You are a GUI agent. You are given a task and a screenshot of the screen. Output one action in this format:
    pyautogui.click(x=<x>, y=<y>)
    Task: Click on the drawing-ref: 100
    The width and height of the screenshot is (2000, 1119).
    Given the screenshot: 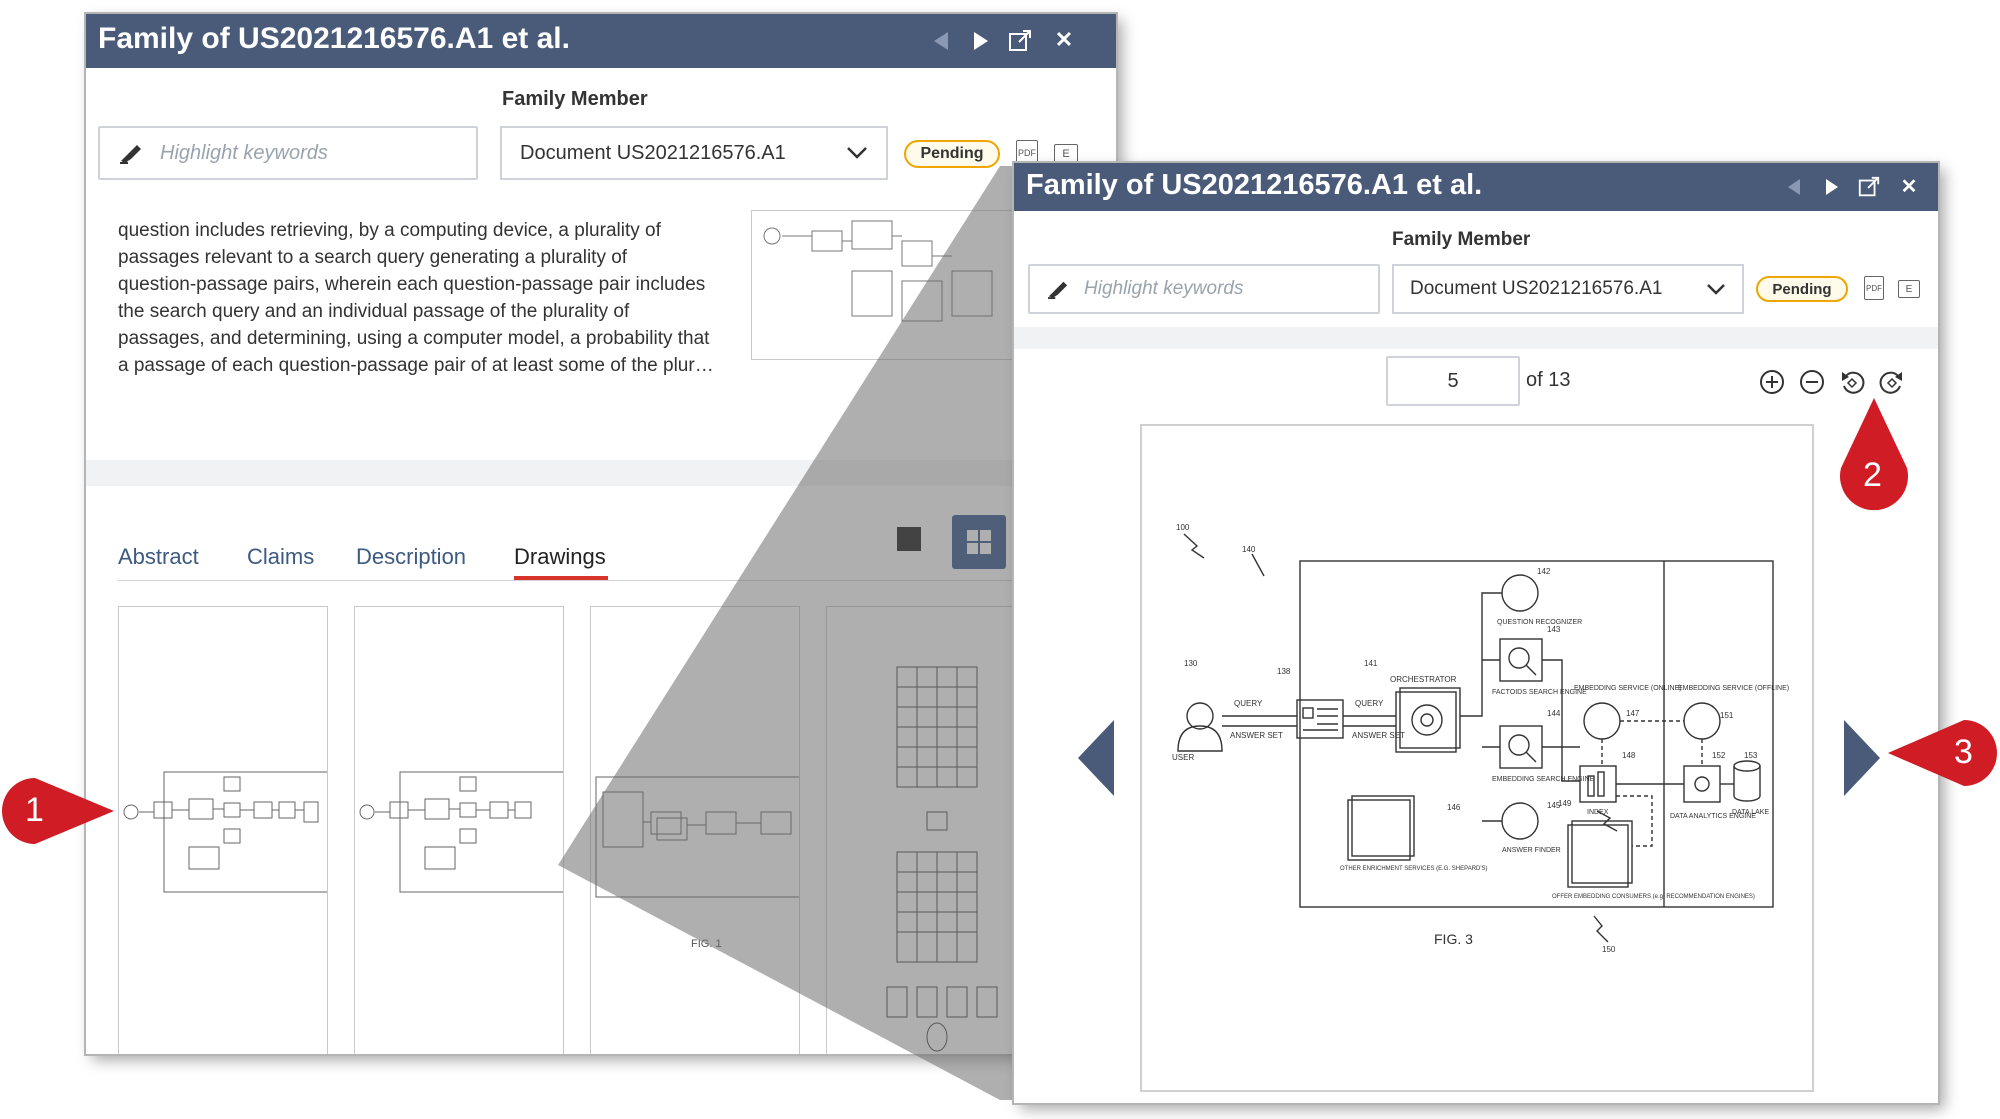 What is the action you would take?
    pyautogui.click(x=1183, y=527)
    